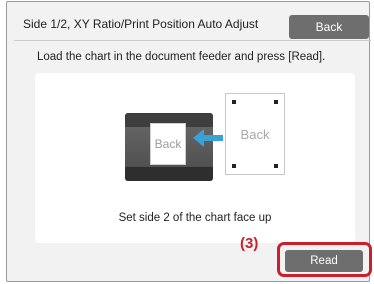  I want to click on feeder-base, so click(169, 174).